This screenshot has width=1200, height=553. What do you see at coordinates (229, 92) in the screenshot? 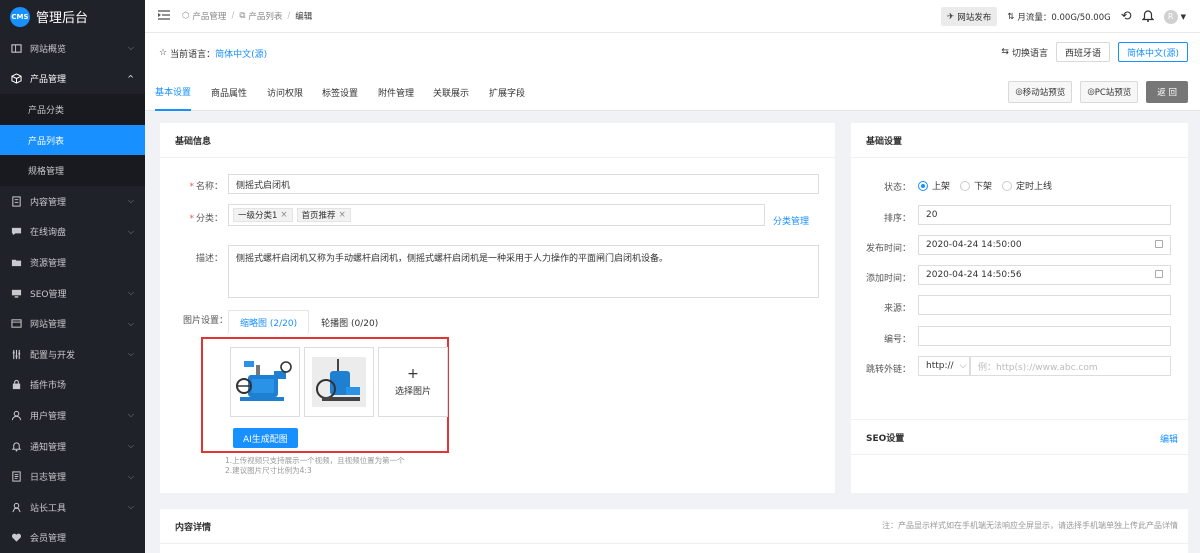
I see `tab-product-attributes: 商品属性` at bounding box center [229, 92].